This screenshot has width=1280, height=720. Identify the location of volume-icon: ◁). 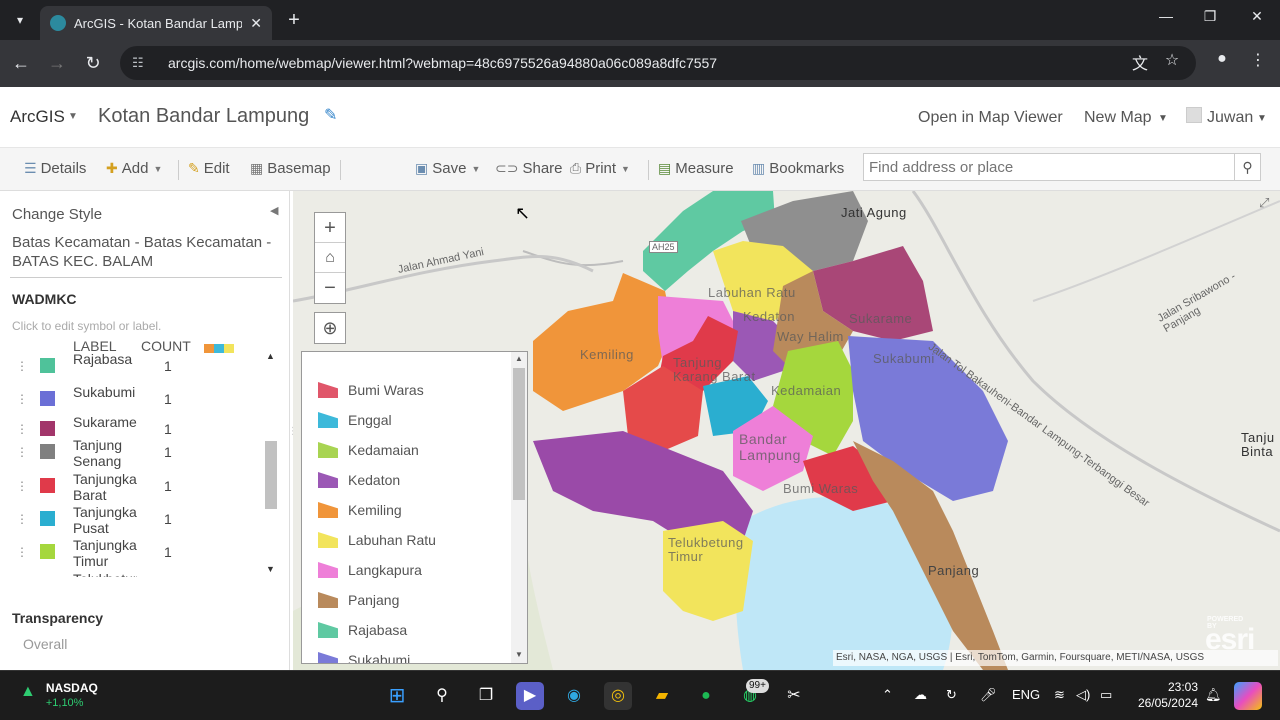
(1083, 695).